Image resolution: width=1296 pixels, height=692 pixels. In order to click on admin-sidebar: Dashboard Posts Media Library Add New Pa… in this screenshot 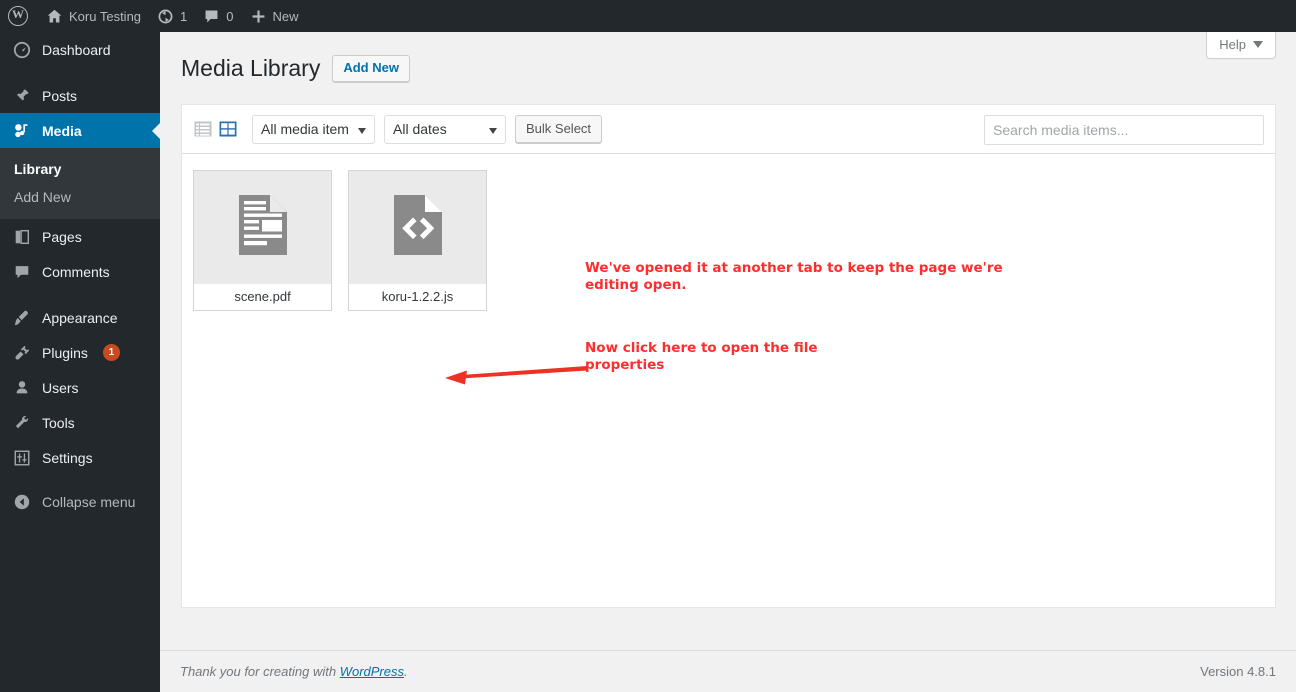, I will do `click(80, 362)`.